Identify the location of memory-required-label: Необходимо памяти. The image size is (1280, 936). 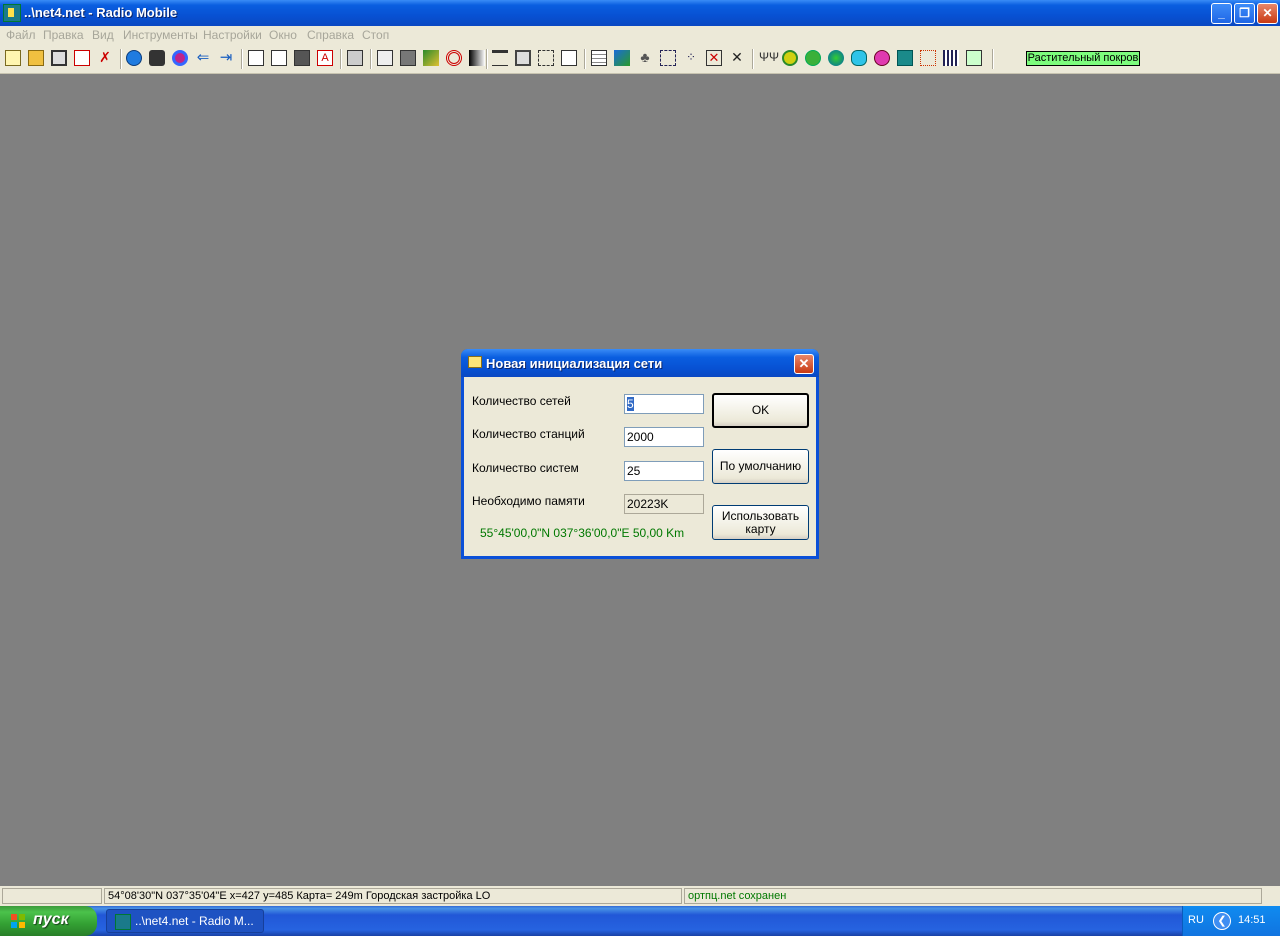
(528, 501).